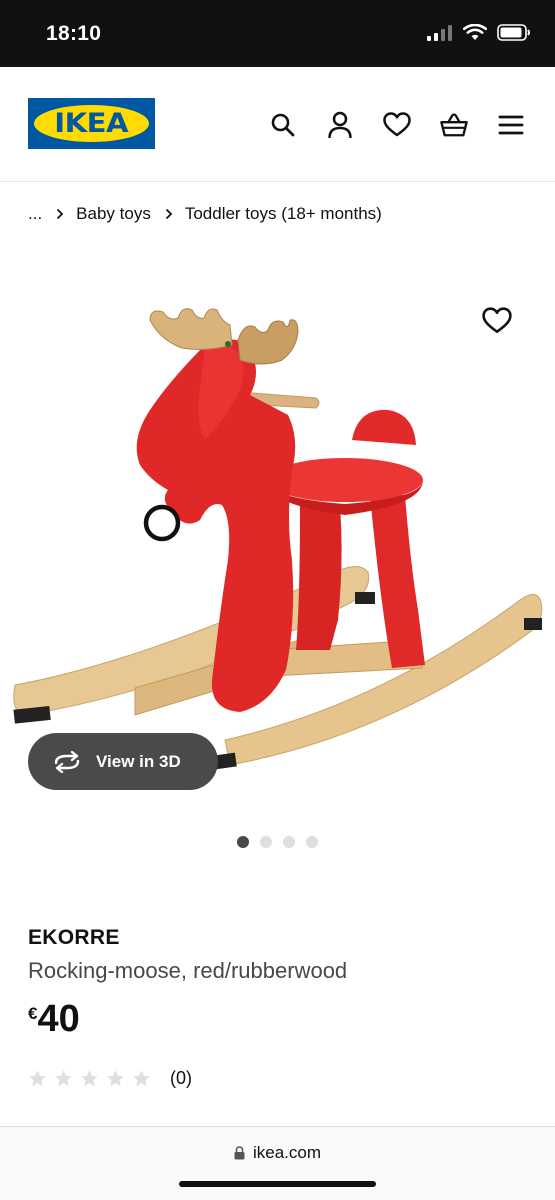  I want to click on site-header: IKEA, so click(277, 124).